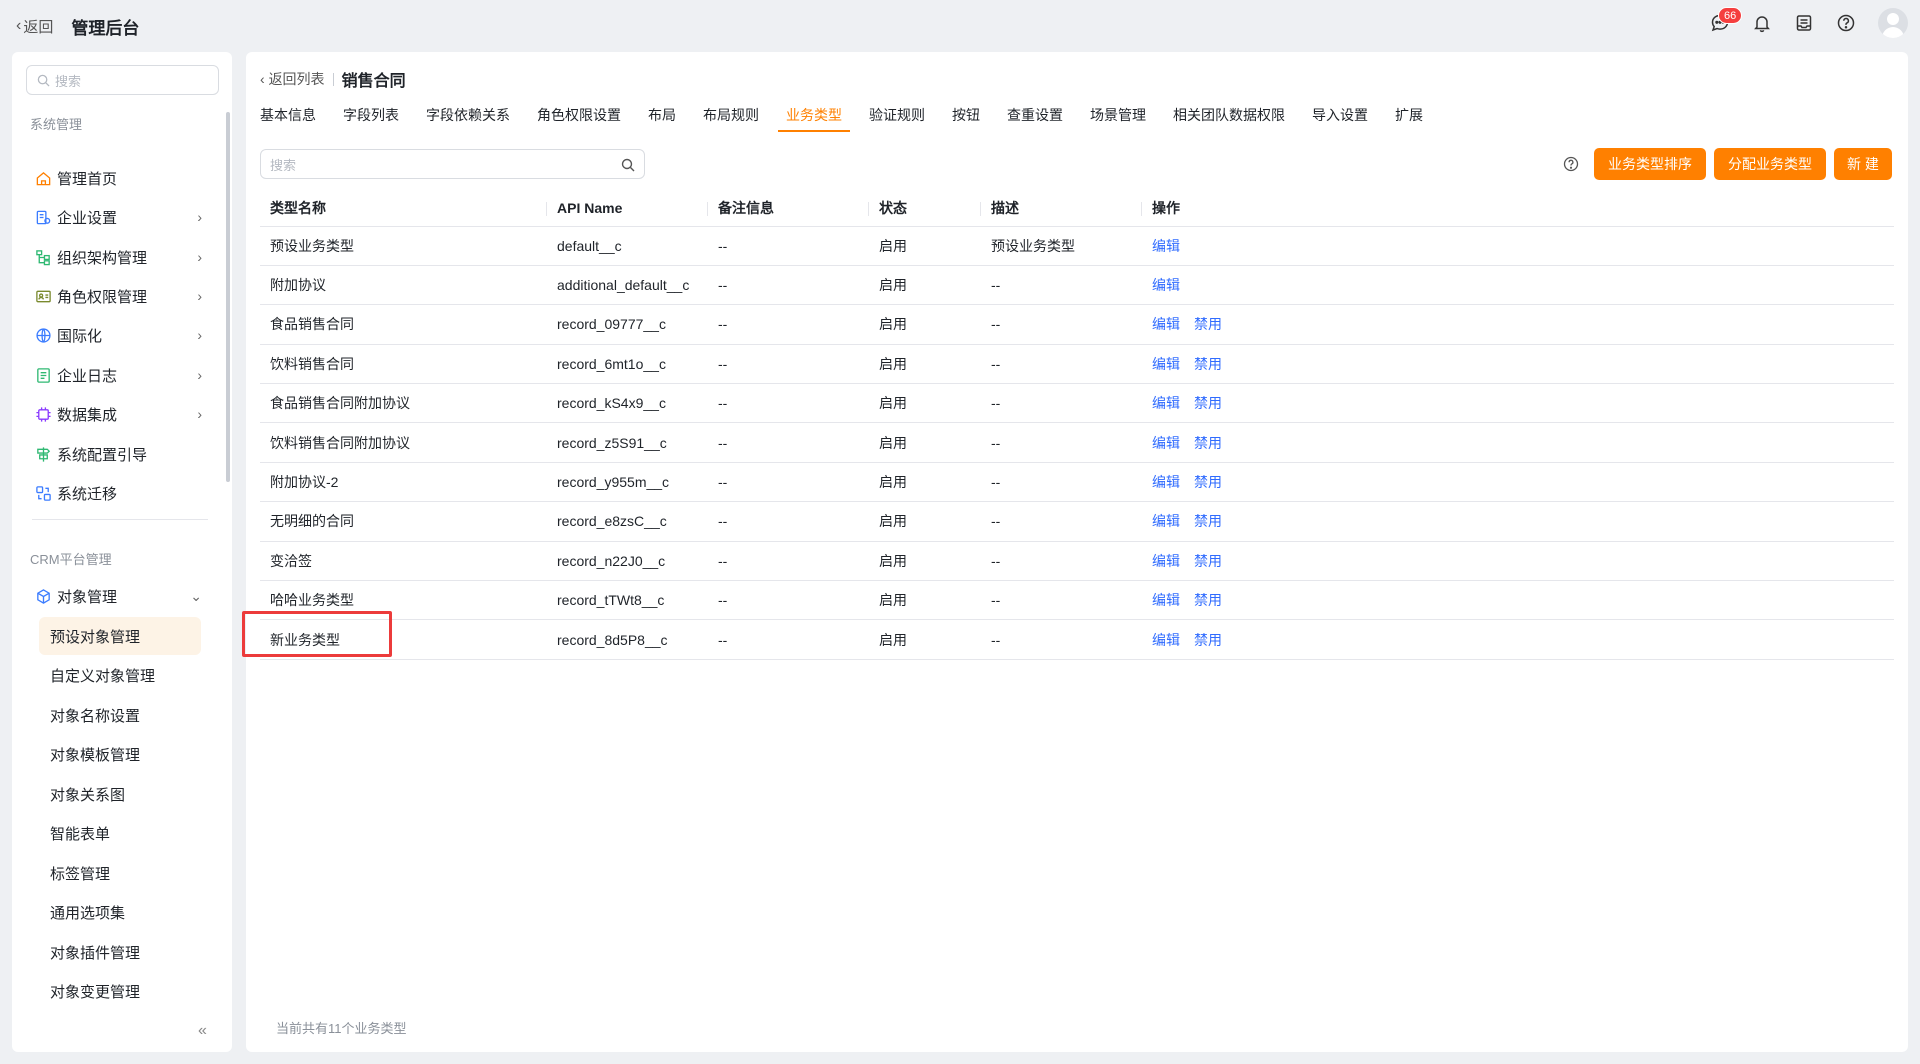  What do you see at coordinates (371, 121) in the screenshot?
I see `tab-field-list: 字段列表` at bounding box center [371, 121].